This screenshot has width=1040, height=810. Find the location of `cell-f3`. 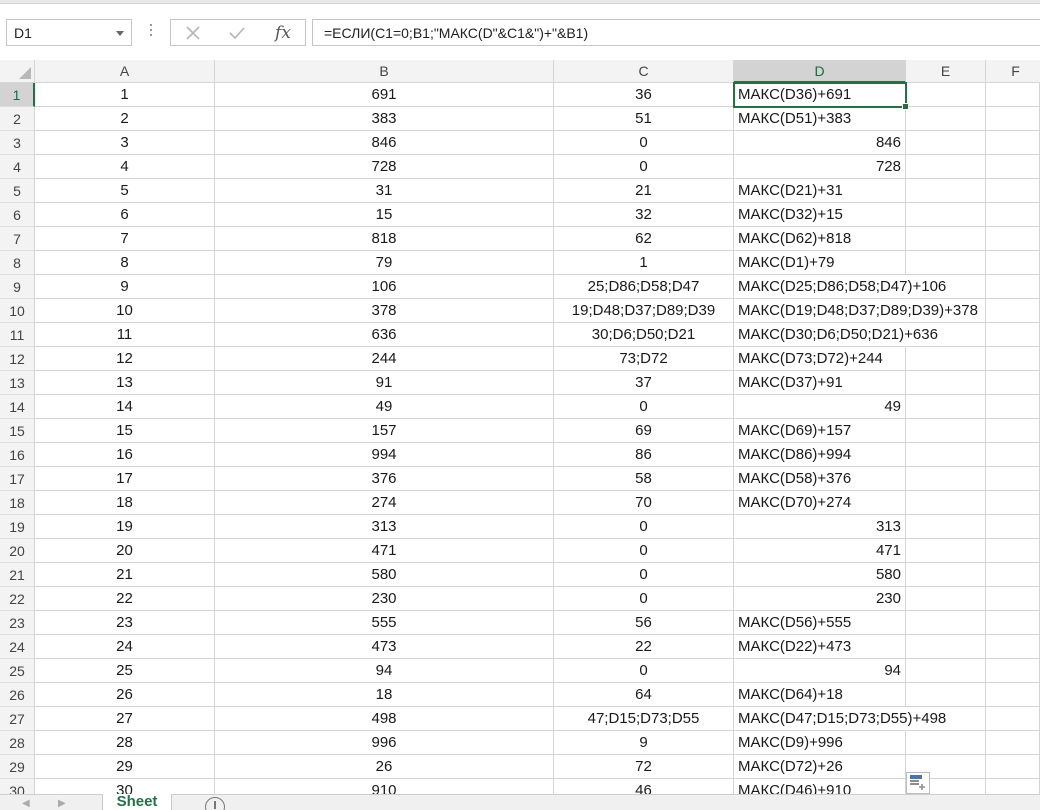

cell-f3 is located at coordinates (1013, 143).